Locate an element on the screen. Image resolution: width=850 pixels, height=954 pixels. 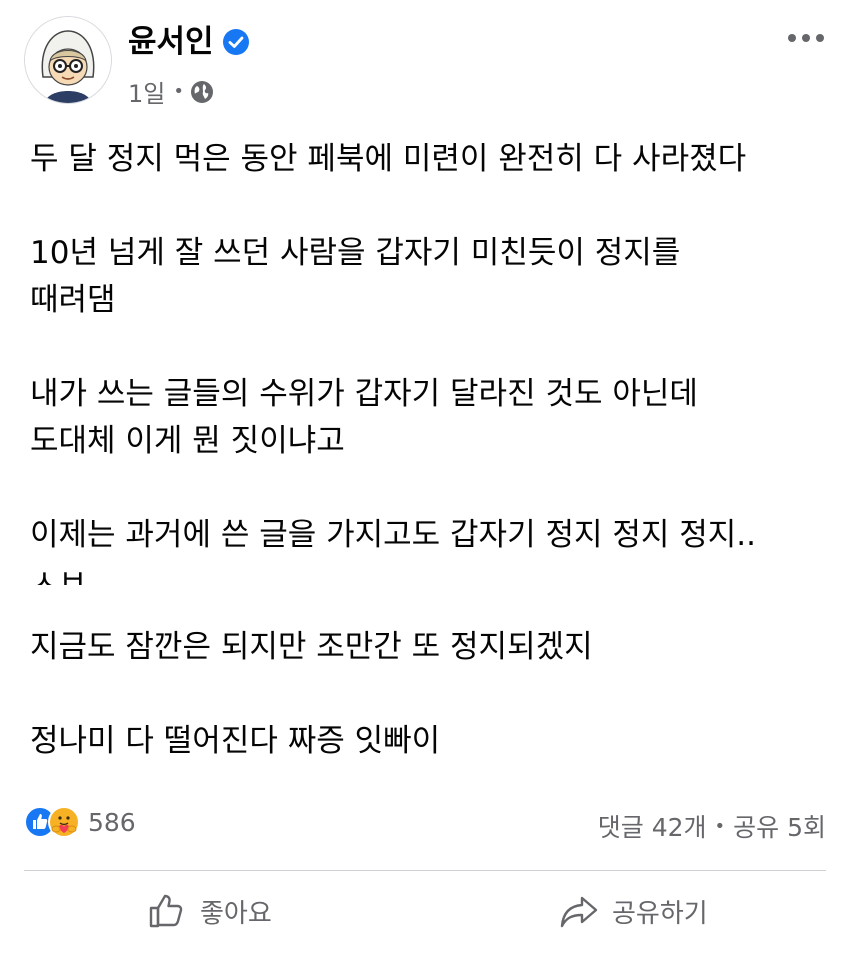
post-header: 윤서인 1일 • is located at coordinates (425, 62).